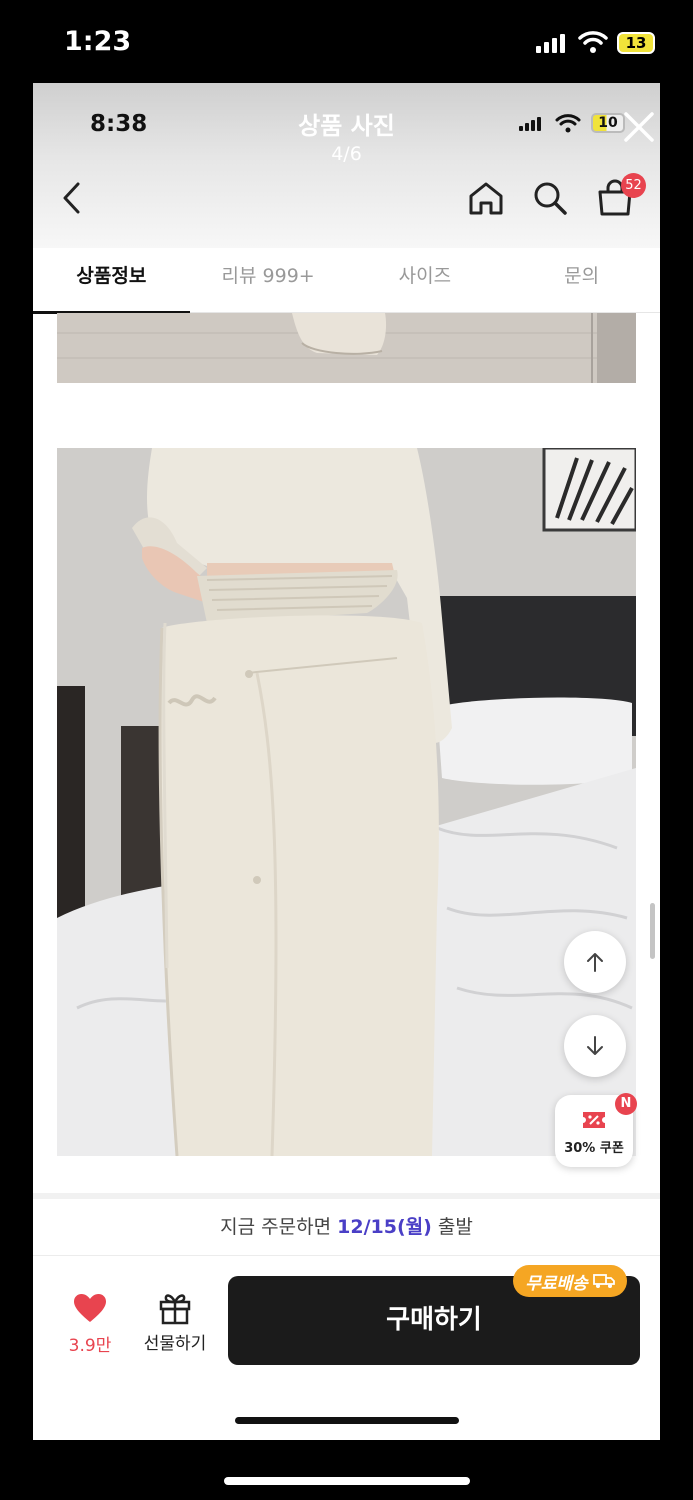  I want to click on coupon-label: 30% 쿠폰, so click(594, 1148).